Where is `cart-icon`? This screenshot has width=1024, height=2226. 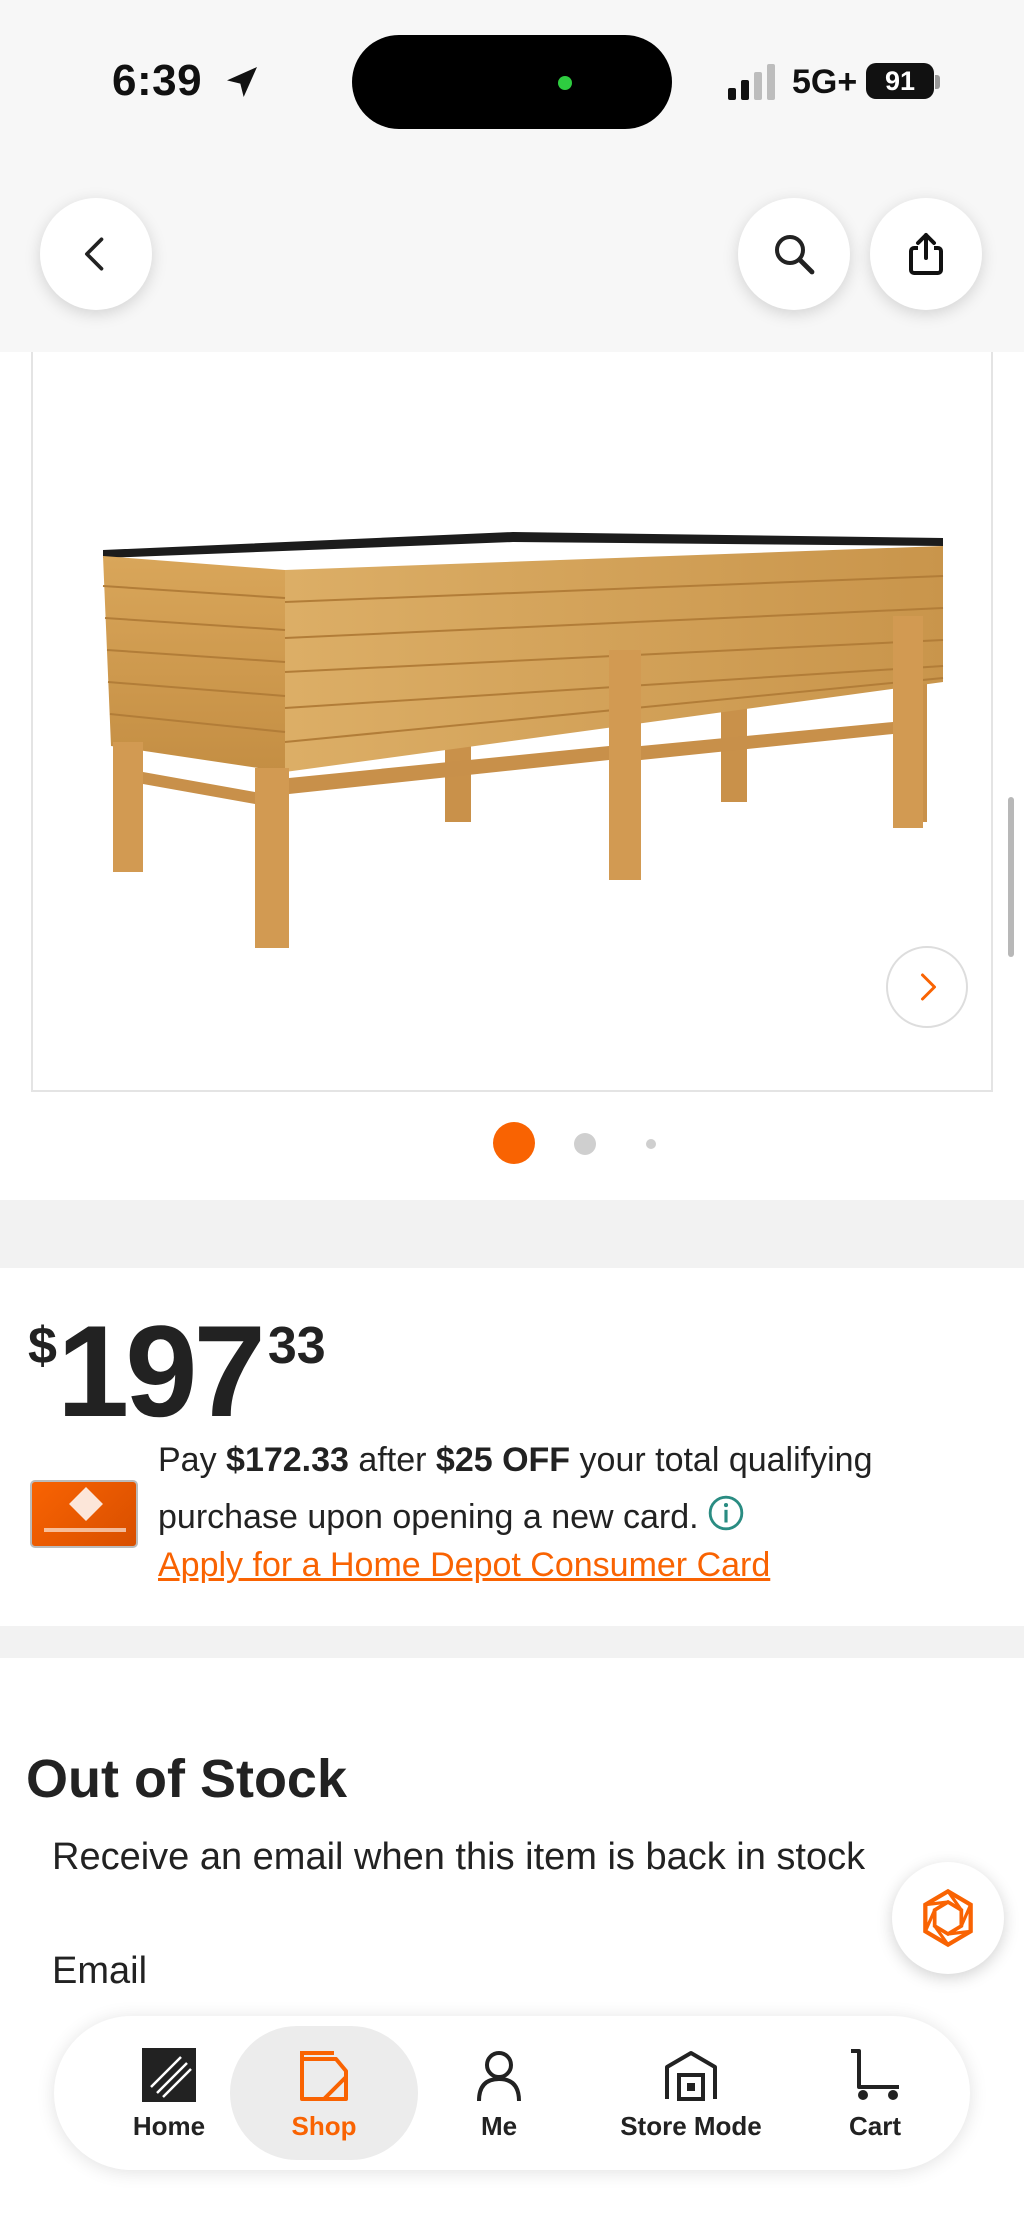
cart-icon is located at coordinates (875, 2074).